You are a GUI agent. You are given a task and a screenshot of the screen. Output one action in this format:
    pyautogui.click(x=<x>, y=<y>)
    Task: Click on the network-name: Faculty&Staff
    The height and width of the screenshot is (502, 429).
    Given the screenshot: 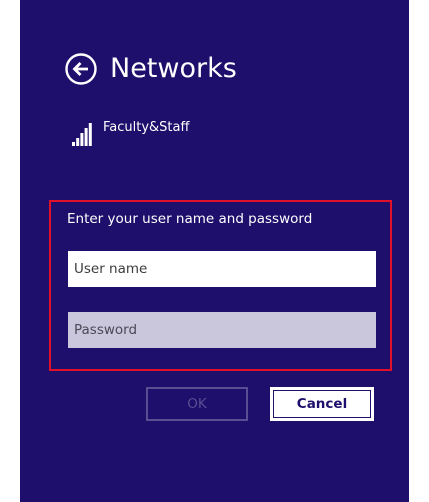 What is the action you would take?
    pyautogui.click(x=146, y=127)
    